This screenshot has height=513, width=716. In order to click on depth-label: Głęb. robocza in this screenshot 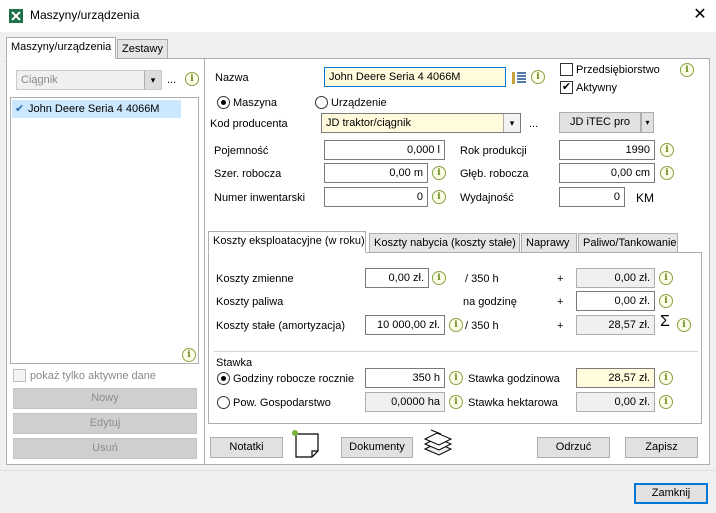, I will do `click(494, 174)`.